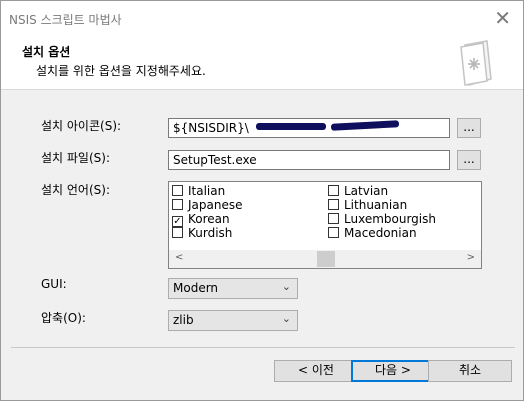  What do you see at coordinates (476, 63) in the screenshot?
I see `installer-page-icon` at bounding box center [476, 63].